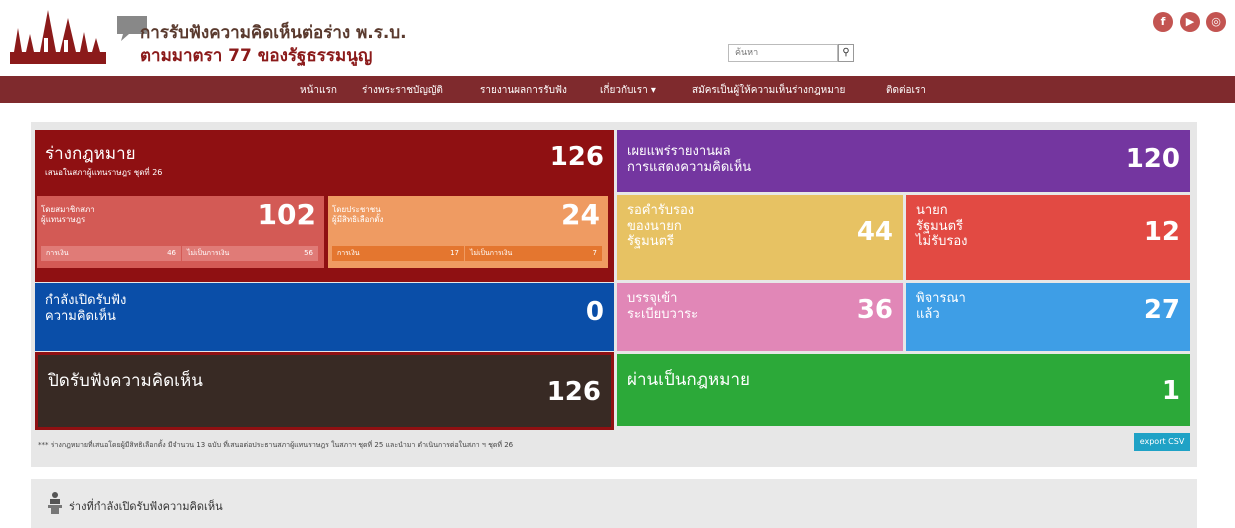 The height and width of the screenshot is (528, 1235). Describe the element at coordinates (256, 55) in the screenshot. I see `site-title-line2: ตามมาตรา 77 ของรัฐธรรมนูญ` at that location.